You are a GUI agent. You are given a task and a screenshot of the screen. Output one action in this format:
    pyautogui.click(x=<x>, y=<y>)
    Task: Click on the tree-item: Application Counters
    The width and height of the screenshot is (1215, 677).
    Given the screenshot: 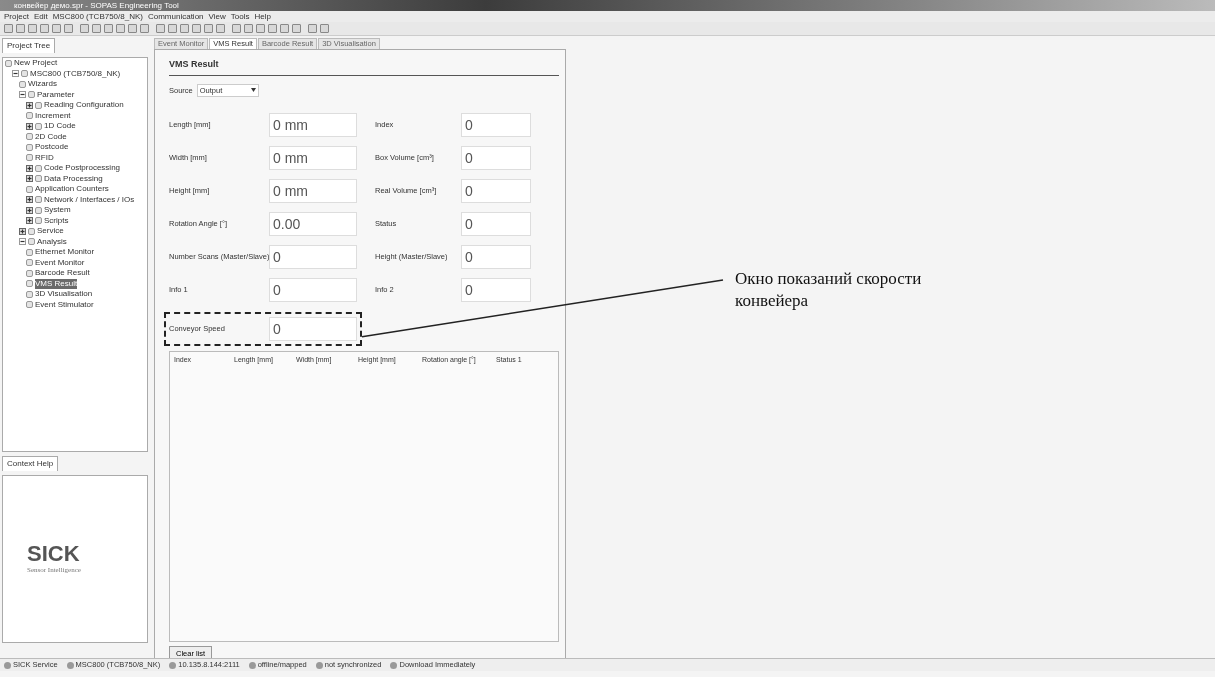 What is the action you would take?
    pyautogui.click(x=72, y=189)
    